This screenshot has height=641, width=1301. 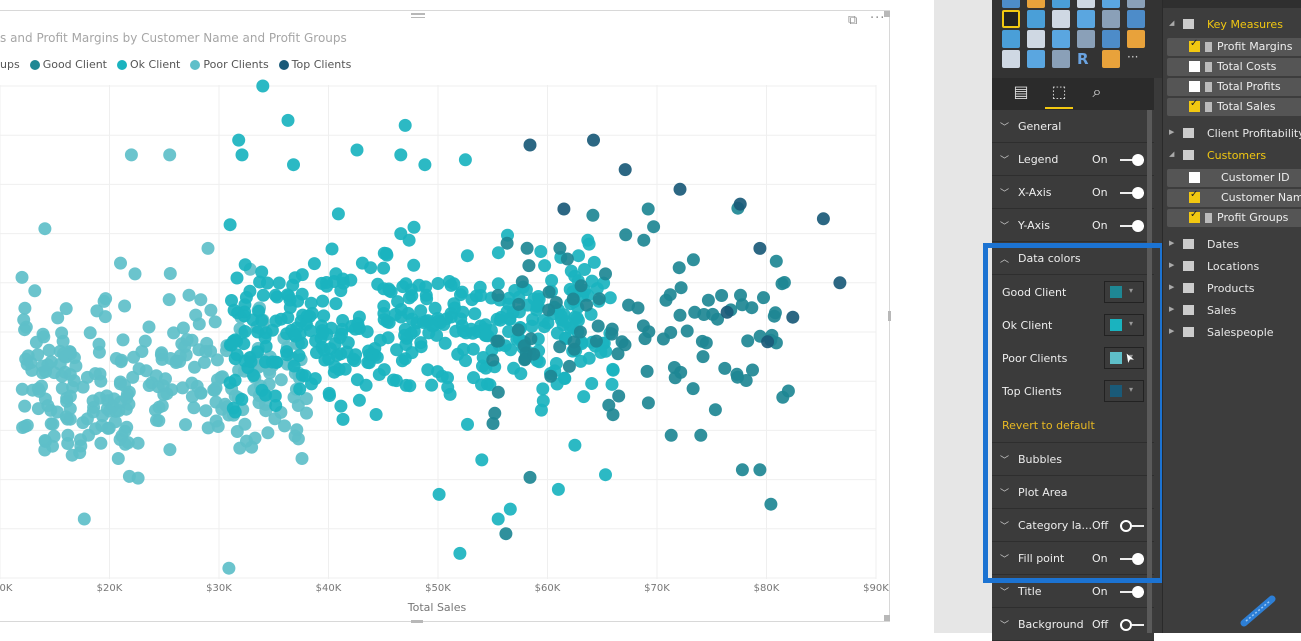 What do you see at coordinates (1124, 292) in the screenshot?
I see `color-picker-button: ▾` at bounding box center [1124, 292].